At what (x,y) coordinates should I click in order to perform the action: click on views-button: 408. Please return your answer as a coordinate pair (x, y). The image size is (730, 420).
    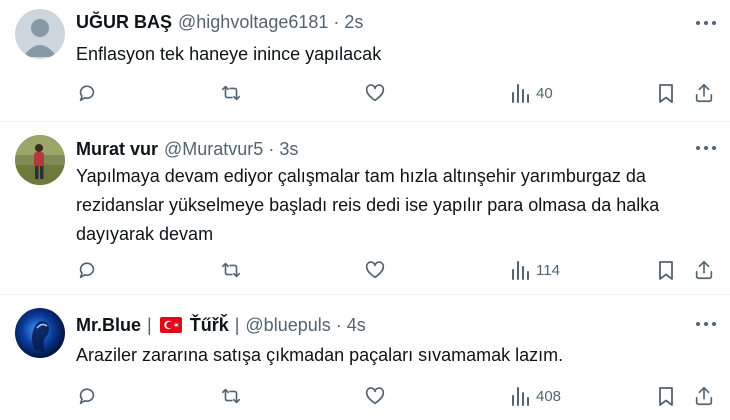
    Looking at the image, I should click on (535, 396).